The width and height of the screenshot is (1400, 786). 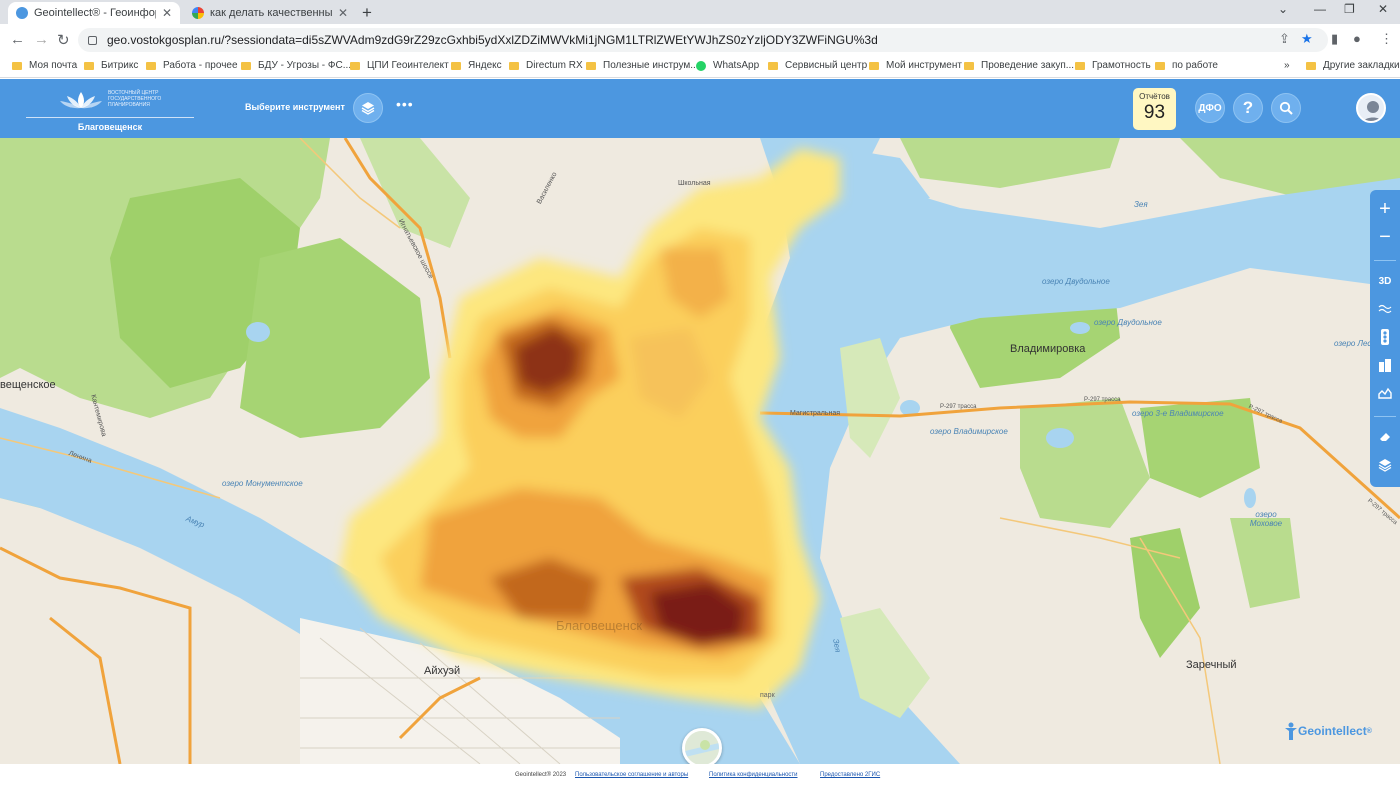 What do you see at coordinates (1385, 437) in the screenshot?
I see `eraser-button` at bounding box center [1385, 437].